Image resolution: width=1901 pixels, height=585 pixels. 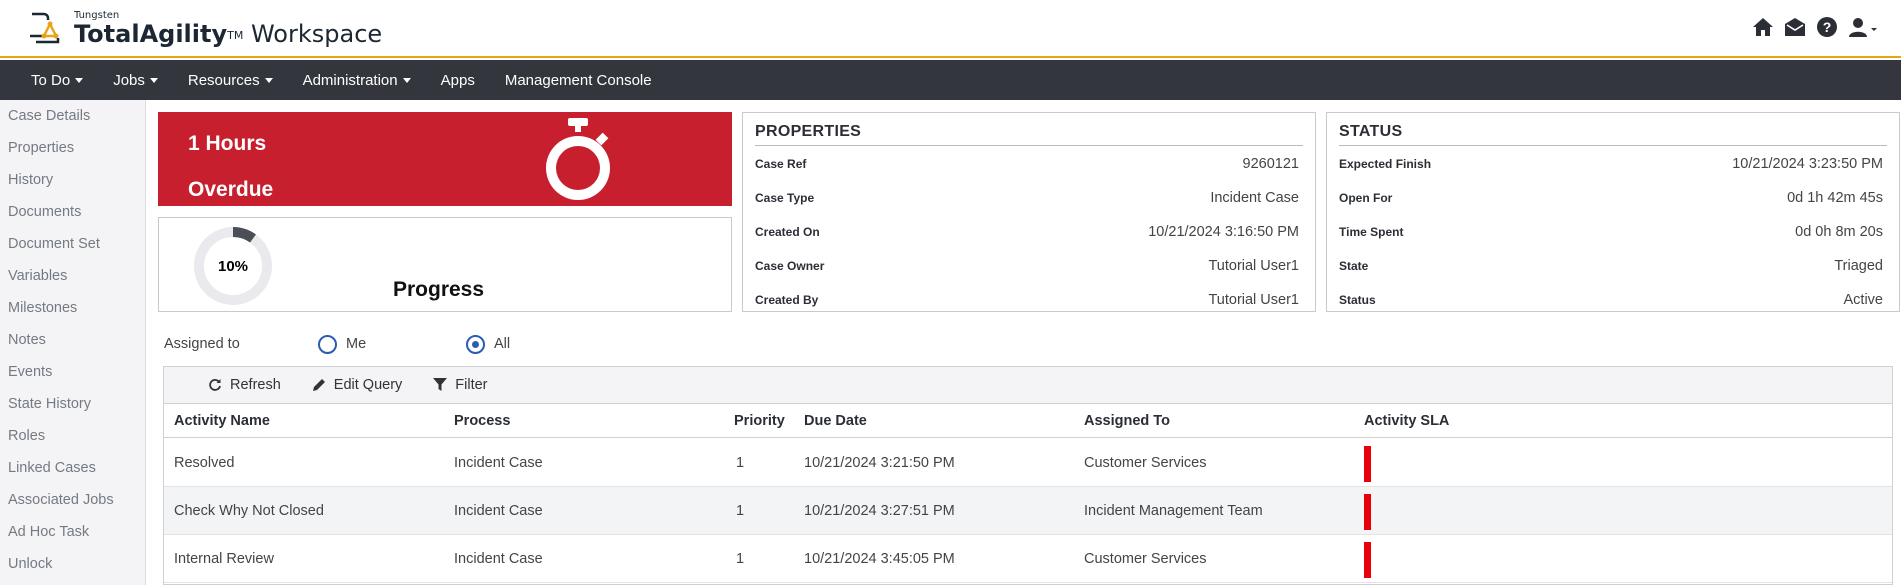 I want to click on nav-label: Management Console, so click(x=578, y=80).